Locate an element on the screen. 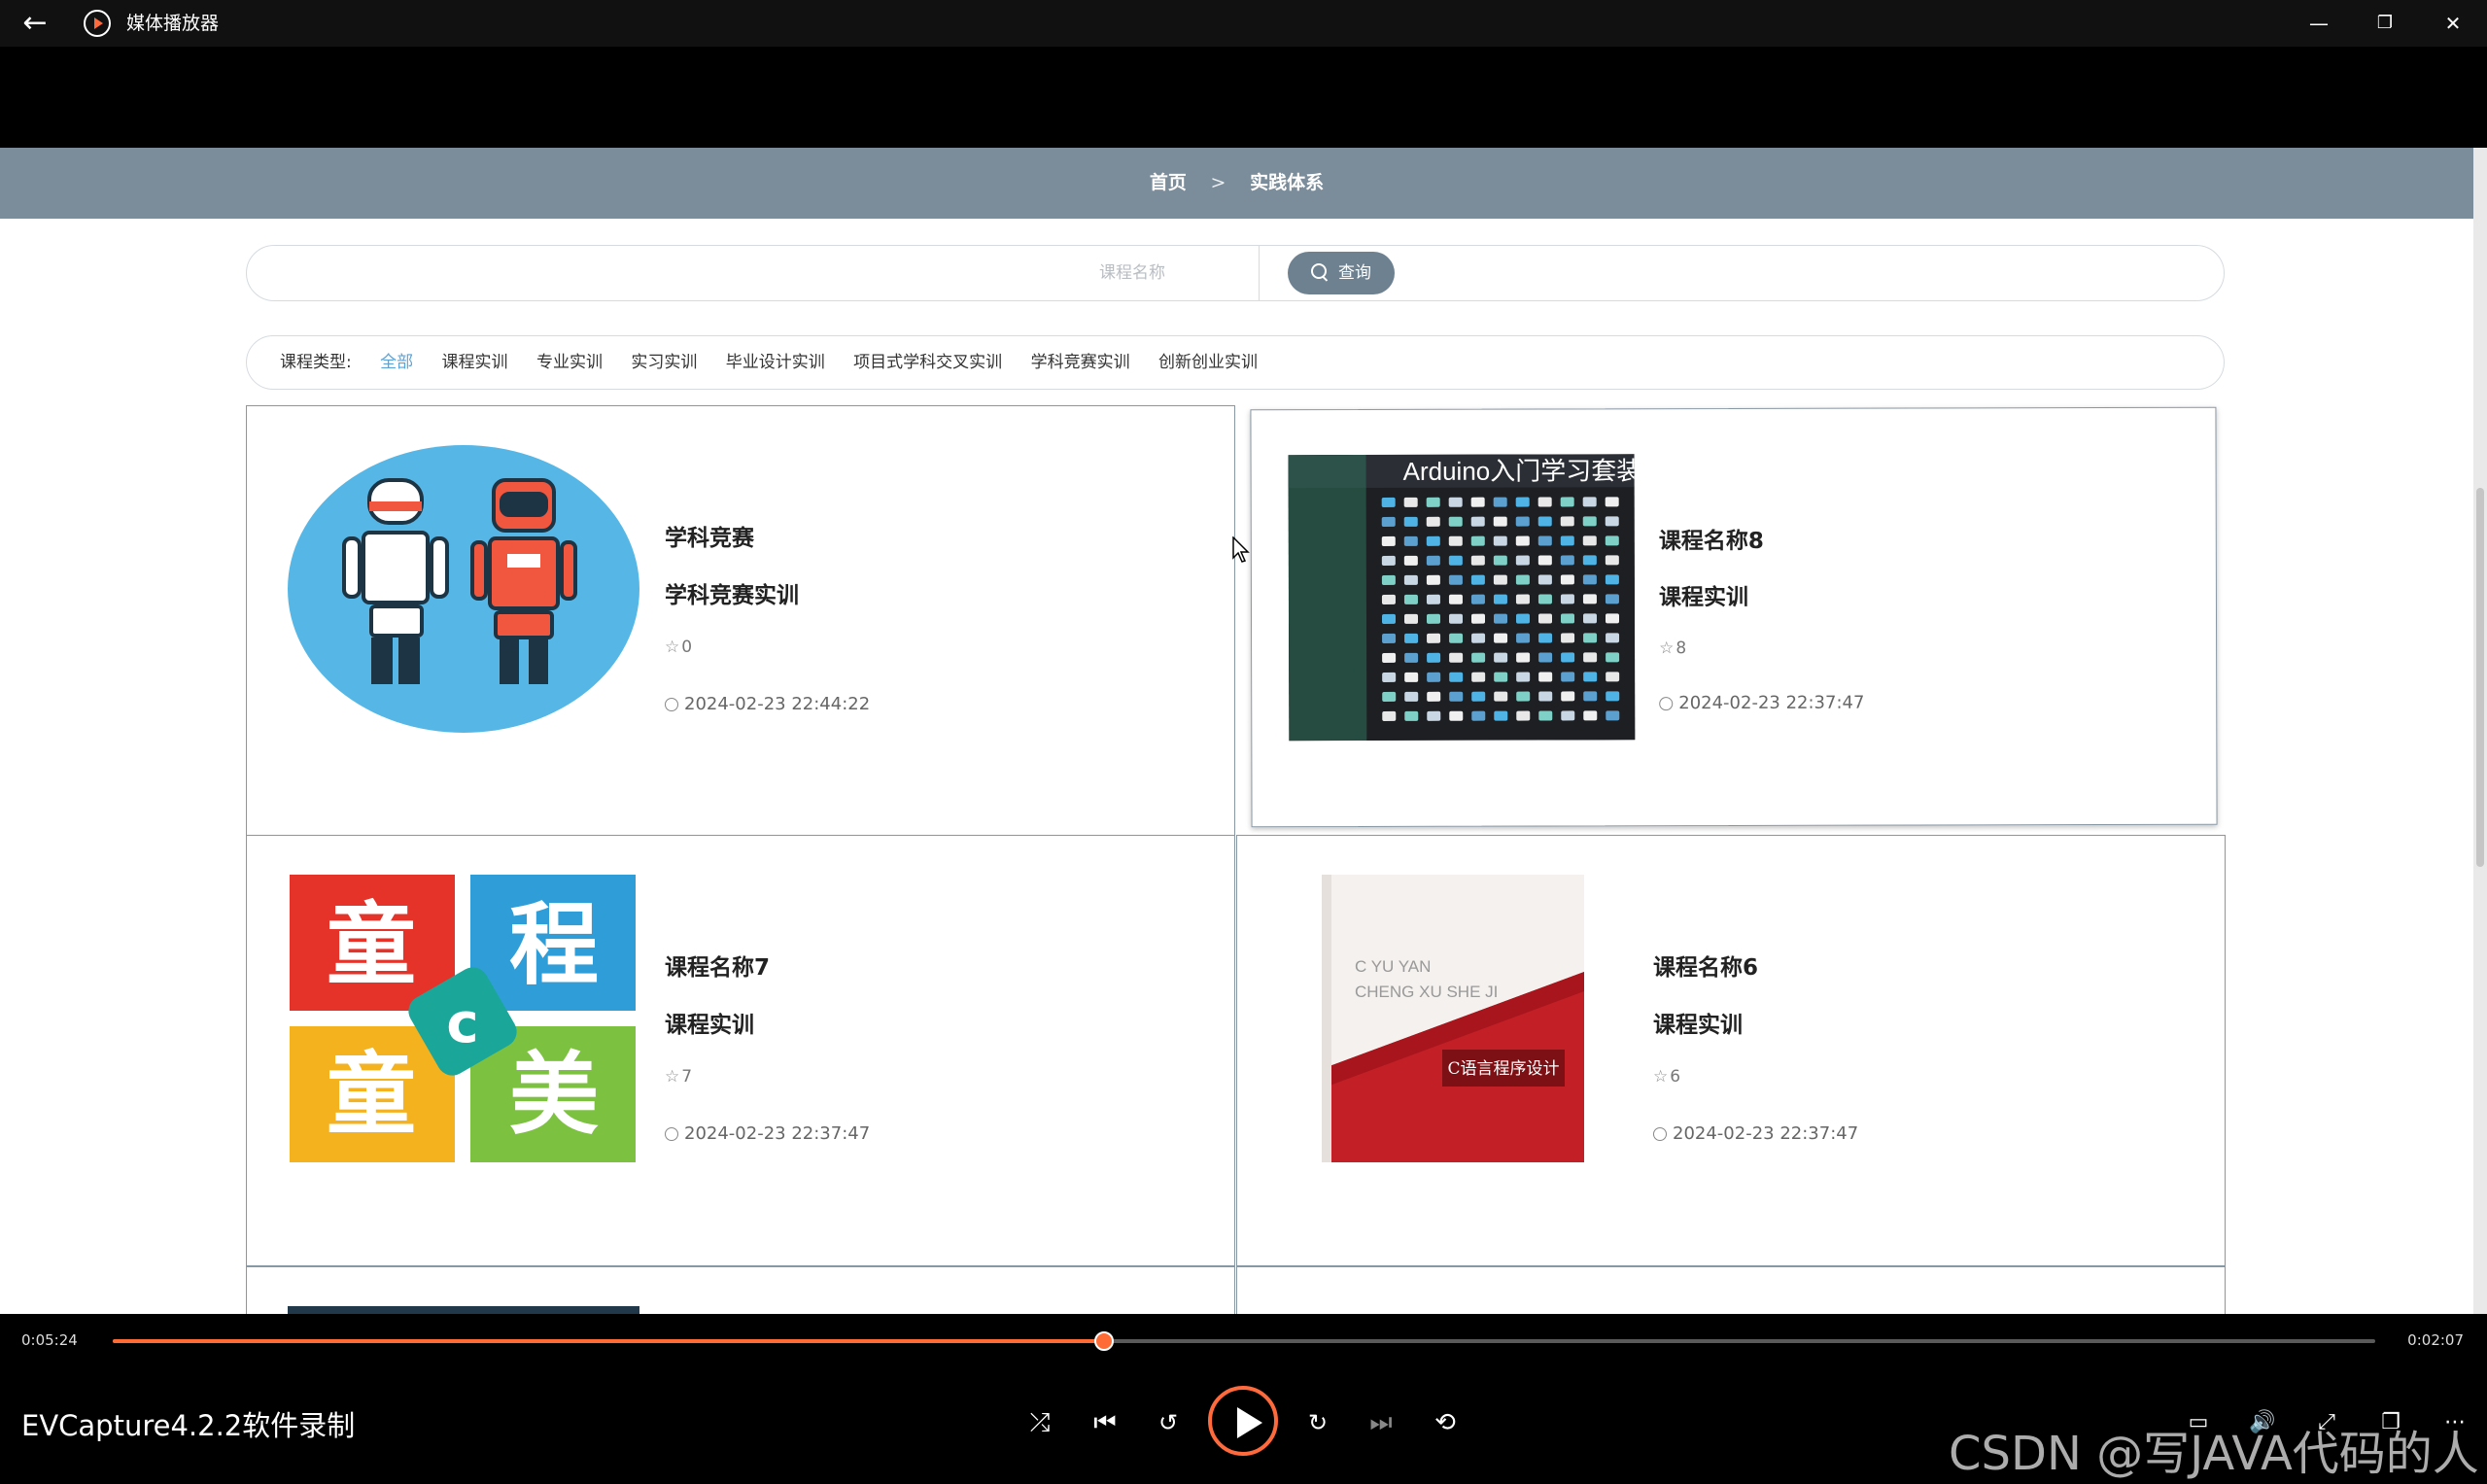 The height and width of the screenshot is (1484, 2487). forward-30-icon: ↻ is located at coordinates (1318, 1422).